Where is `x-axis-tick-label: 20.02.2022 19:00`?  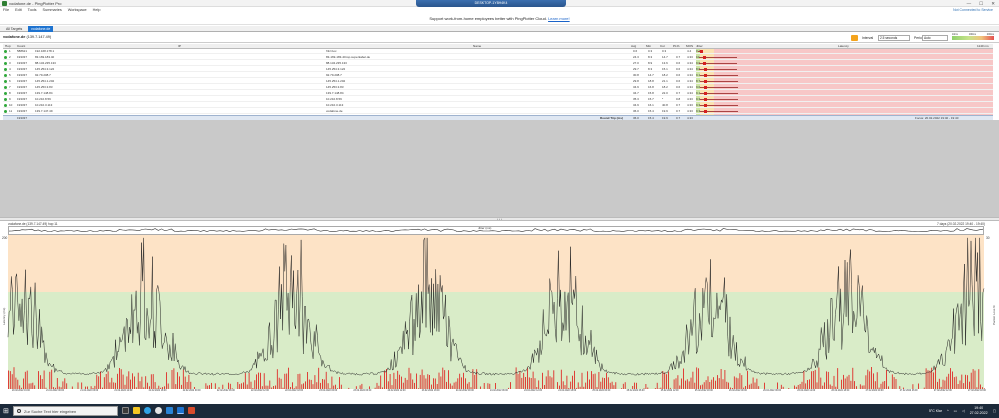
x-axis-tick-label: 20.02.2022 19:00 is located at coordinates (21, 391).